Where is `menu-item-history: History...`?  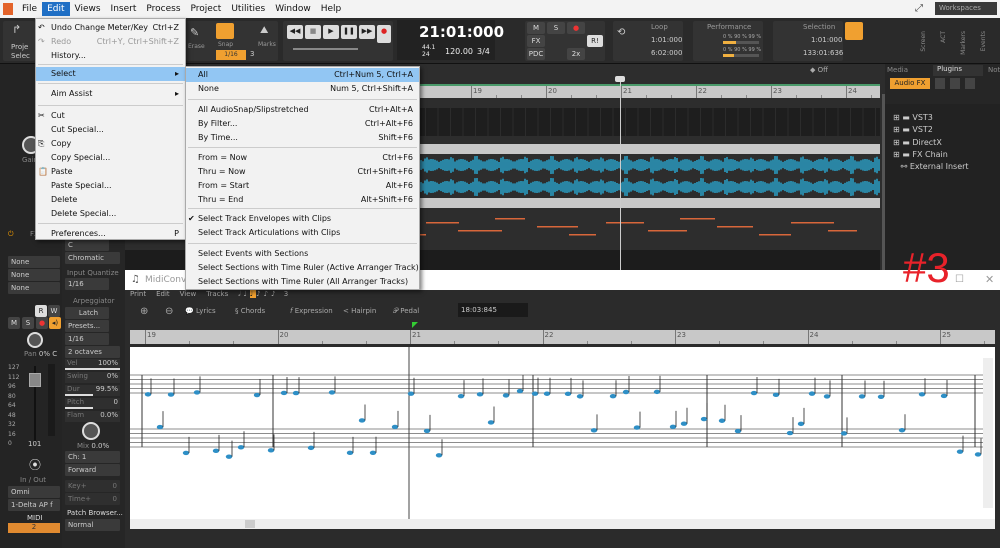 menu-item-history: History... is located at coordinates (110, 56).